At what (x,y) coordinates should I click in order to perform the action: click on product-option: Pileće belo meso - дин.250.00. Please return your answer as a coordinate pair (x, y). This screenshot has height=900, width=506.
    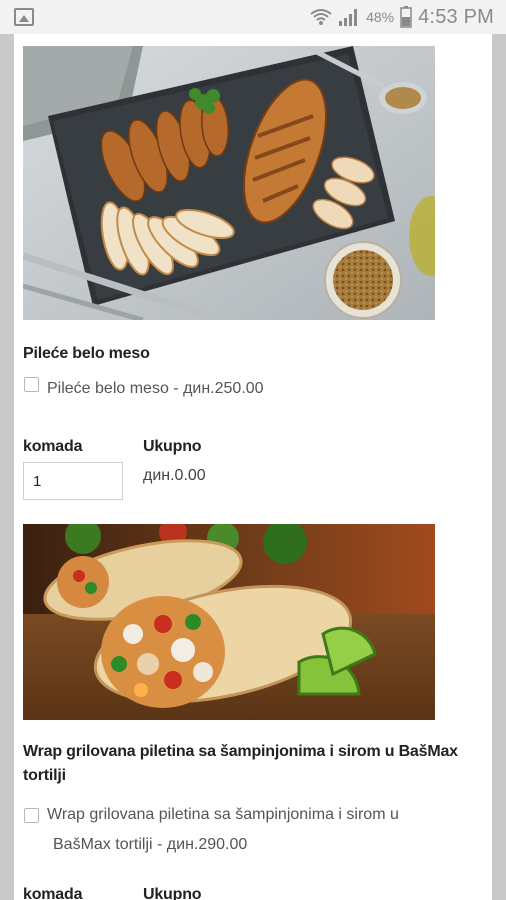
    Looking at the image, I should click on (248, 389).